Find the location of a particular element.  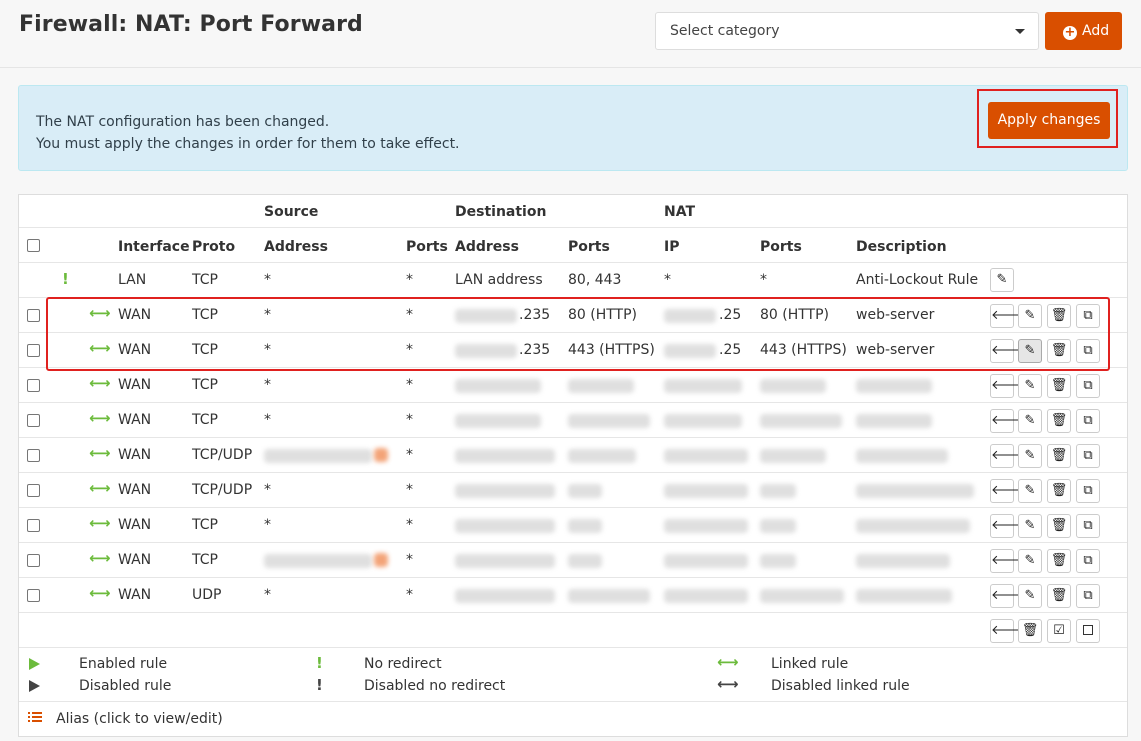

pencil-icon: ✎ is located at coordinates (1030, 560).